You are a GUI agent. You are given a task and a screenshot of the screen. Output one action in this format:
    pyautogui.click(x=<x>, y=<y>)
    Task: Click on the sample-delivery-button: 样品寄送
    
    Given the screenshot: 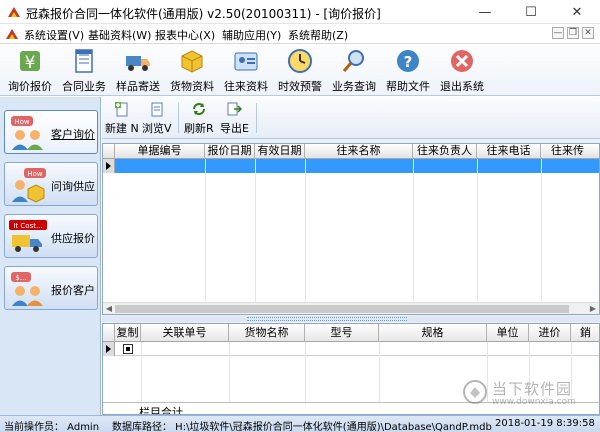 What is the action you would take?
    pyautogui.click(x=138, y=70)
    